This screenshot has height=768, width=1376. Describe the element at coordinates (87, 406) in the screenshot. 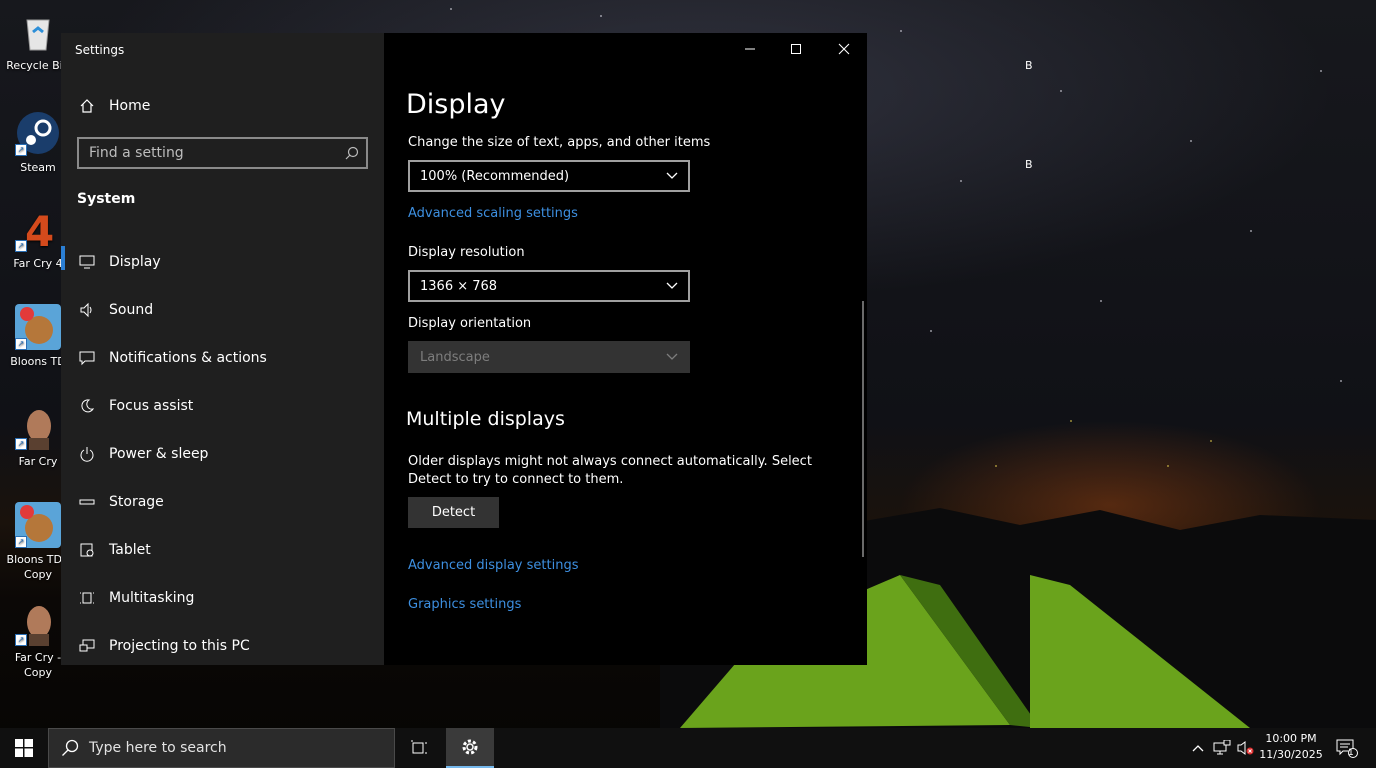

I see `moon-icon` at that location.